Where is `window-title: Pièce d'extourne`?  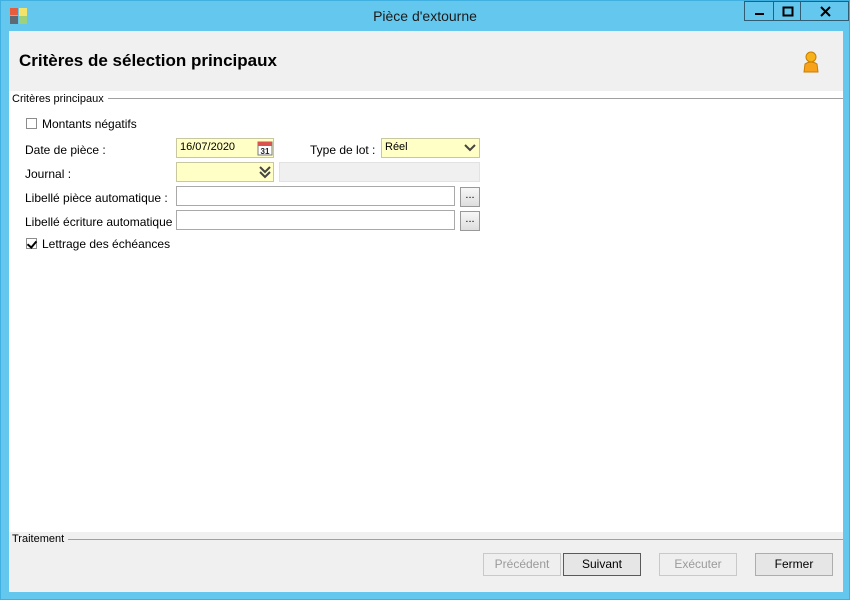 window-title: Pièce d'extourne is located at coordinates (425, 16).